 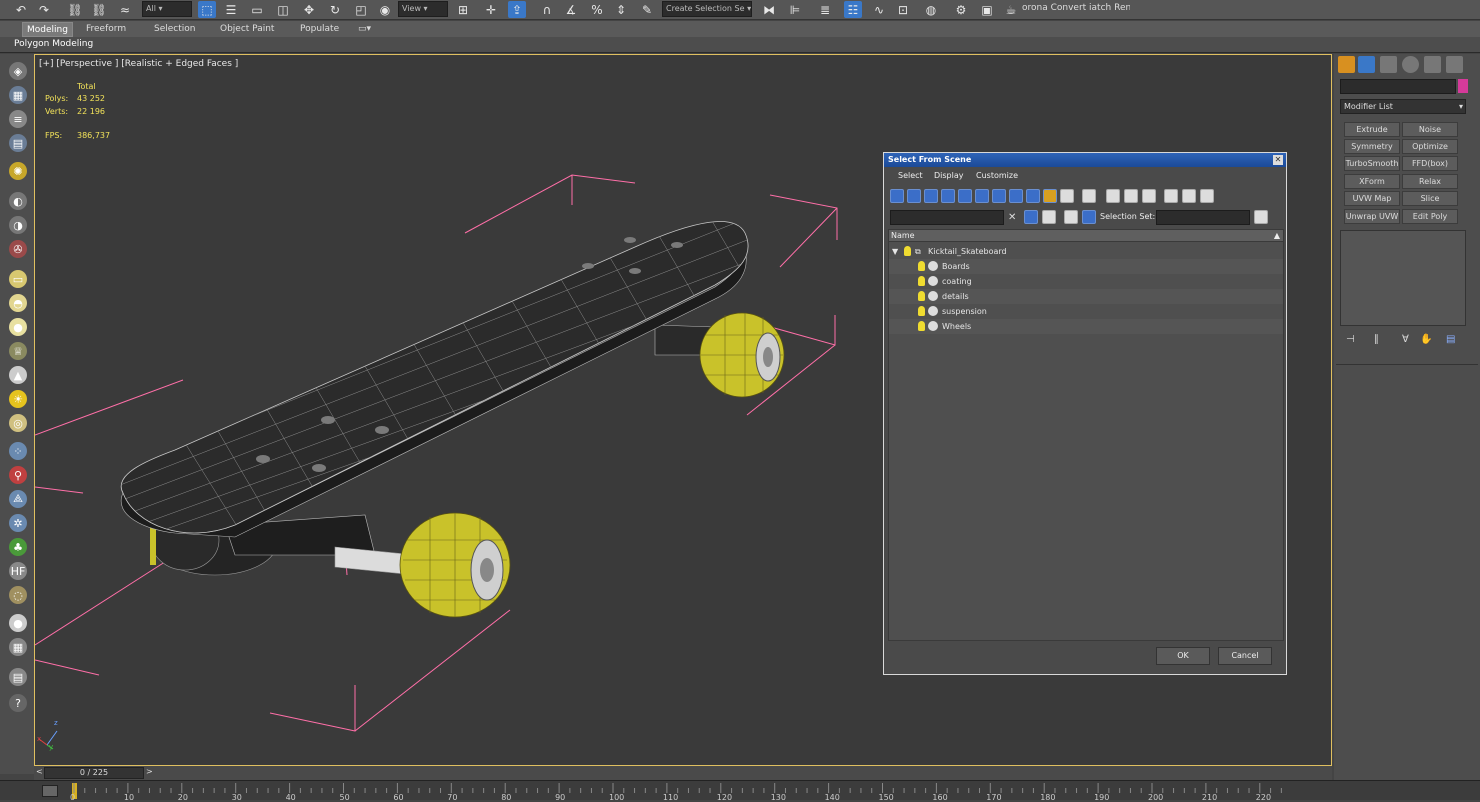 What do you see at coordinates (1086, 296) in the screenshot?
I see `tree-row: details` at bounding box center [1086, 296].